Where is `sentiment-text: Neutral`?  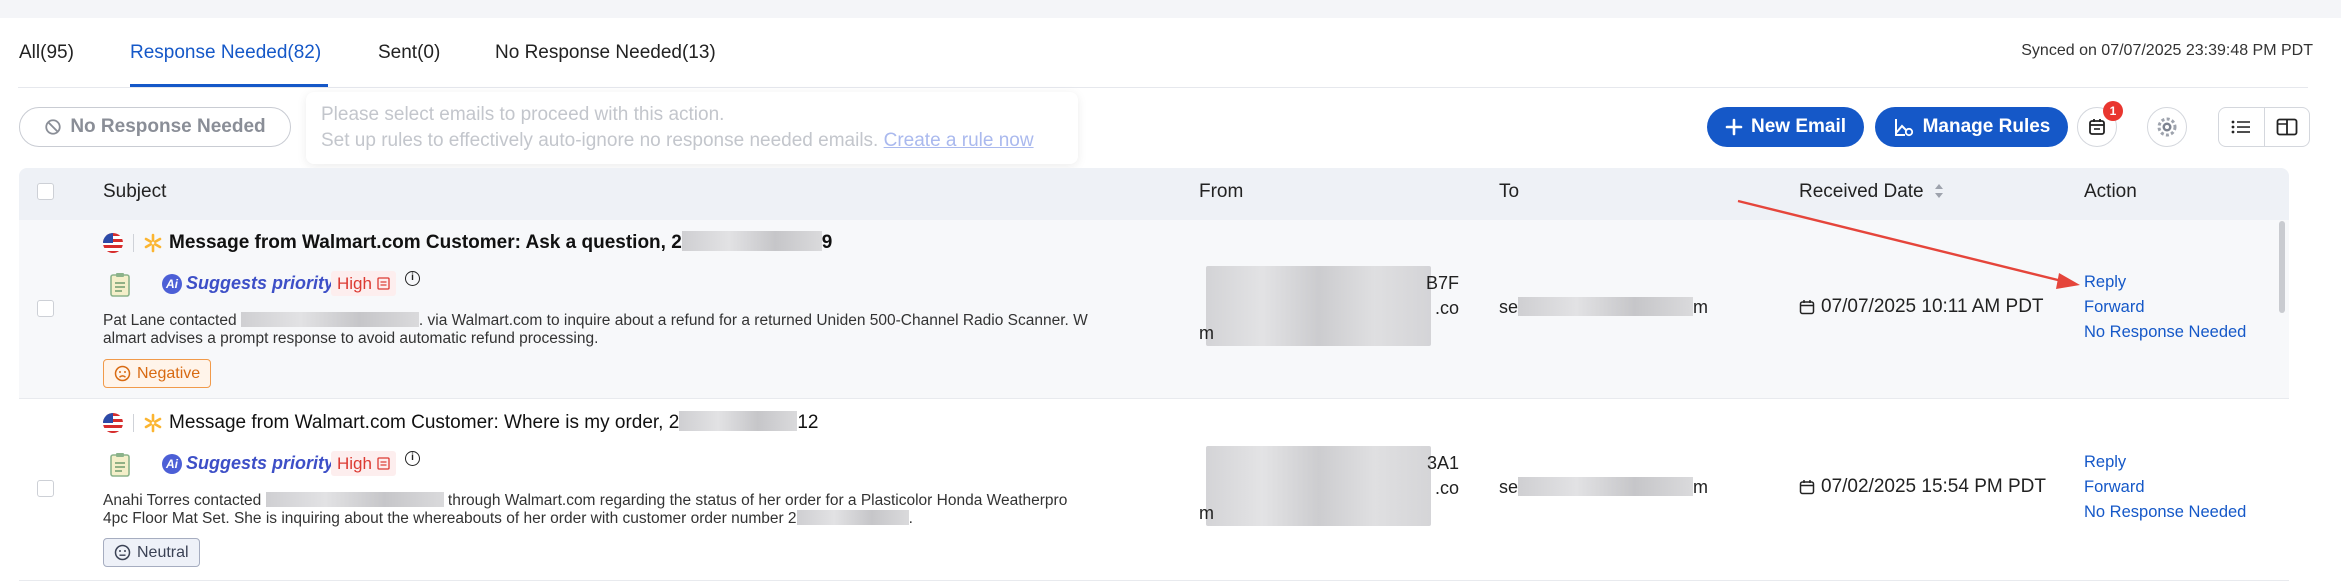
sentiment-text: Neutral is located at coordinates (163, 552).